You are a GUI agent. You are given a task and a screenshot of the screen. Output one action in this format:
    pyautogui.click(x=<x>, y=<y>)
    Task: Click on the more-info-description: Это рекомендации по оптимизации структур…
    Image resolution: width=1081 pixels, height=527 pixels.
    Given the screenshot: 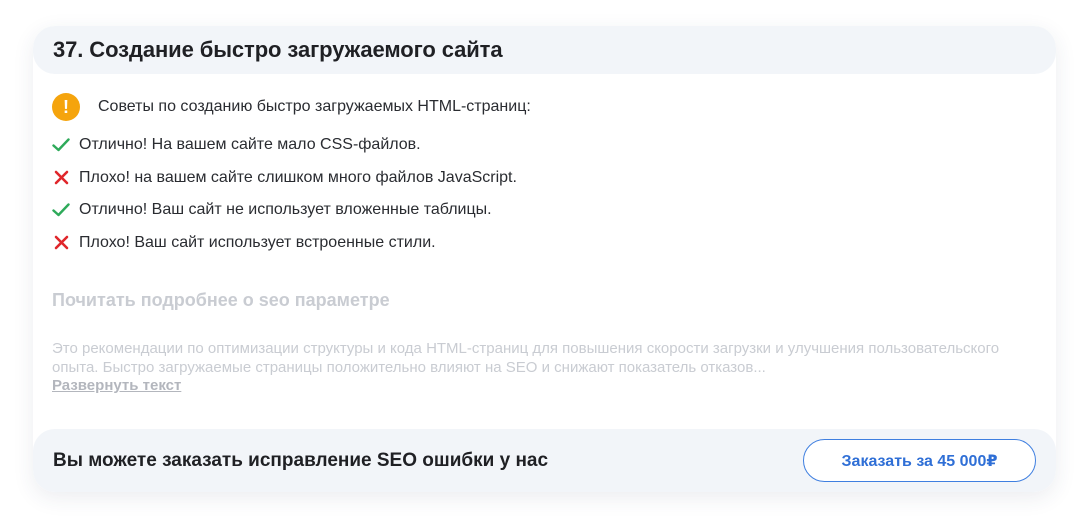 What is the action you would take?
    pyautogui.click(x=526, y=358)
    